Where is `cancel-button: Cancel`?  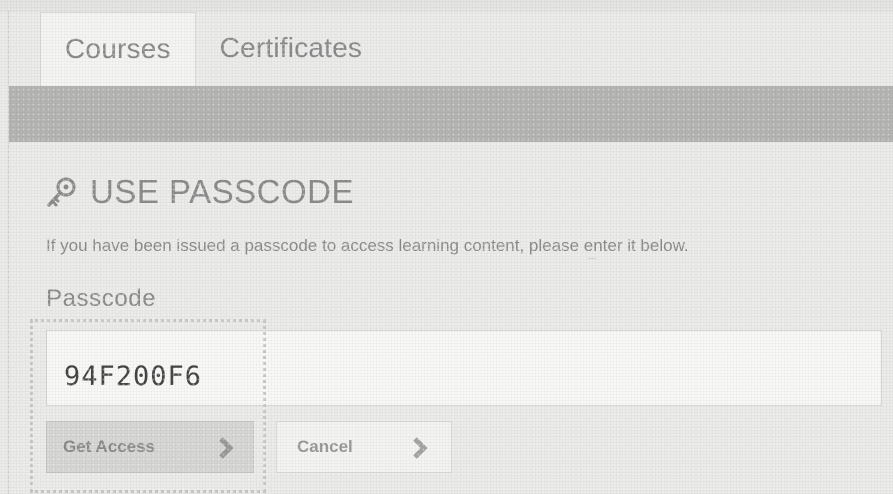 cancel-button: Cancel is located at coordinates (364, 447).